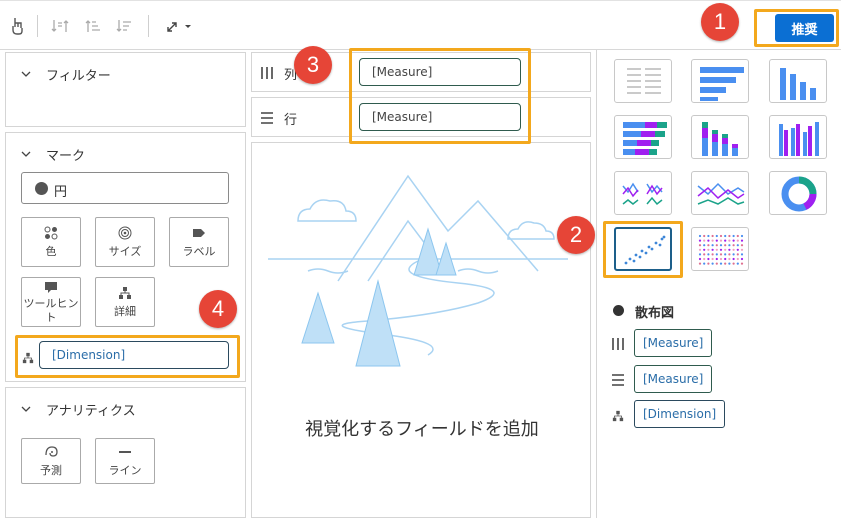 The image size is (841, 518). Describe the element at coordinates (643, 193) in the screenshot. I see `chart-type-multi-line-small` at that location.